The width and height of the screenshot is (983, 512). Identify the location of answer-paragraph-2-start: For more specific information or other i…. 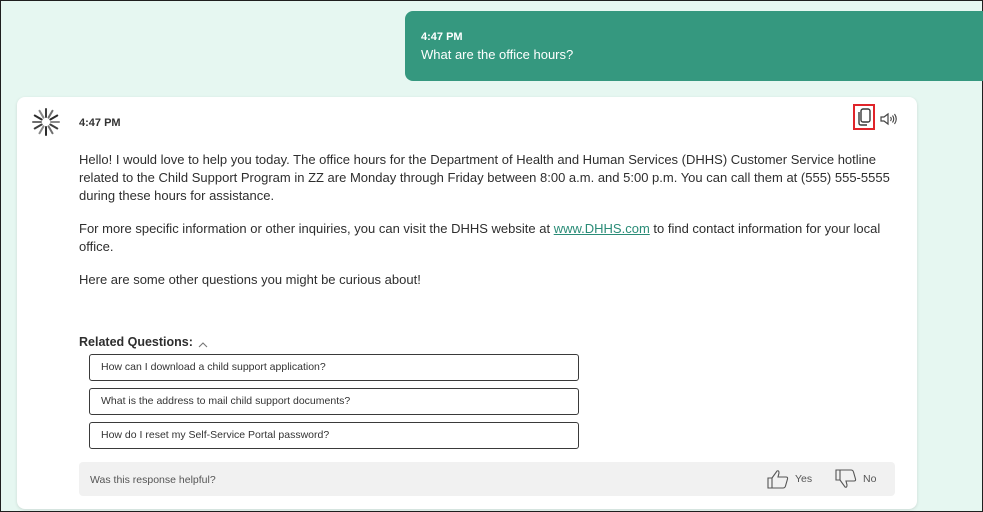
(316, 228).